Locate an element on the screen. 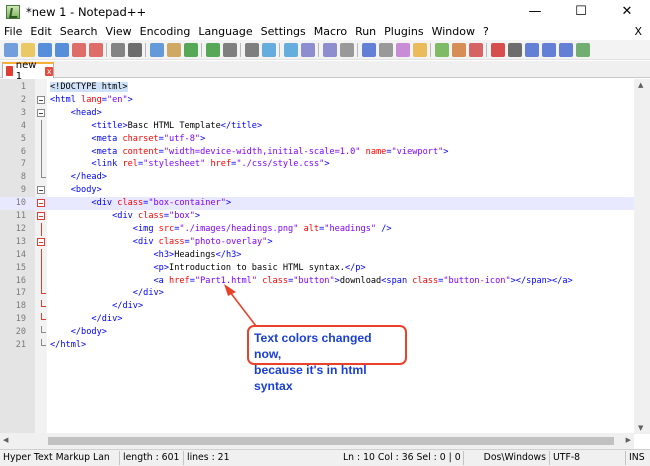 Image resolution: width=650 pixels, height=466 pixels. token-str: "box-container" is located at coordinates (187, 203).